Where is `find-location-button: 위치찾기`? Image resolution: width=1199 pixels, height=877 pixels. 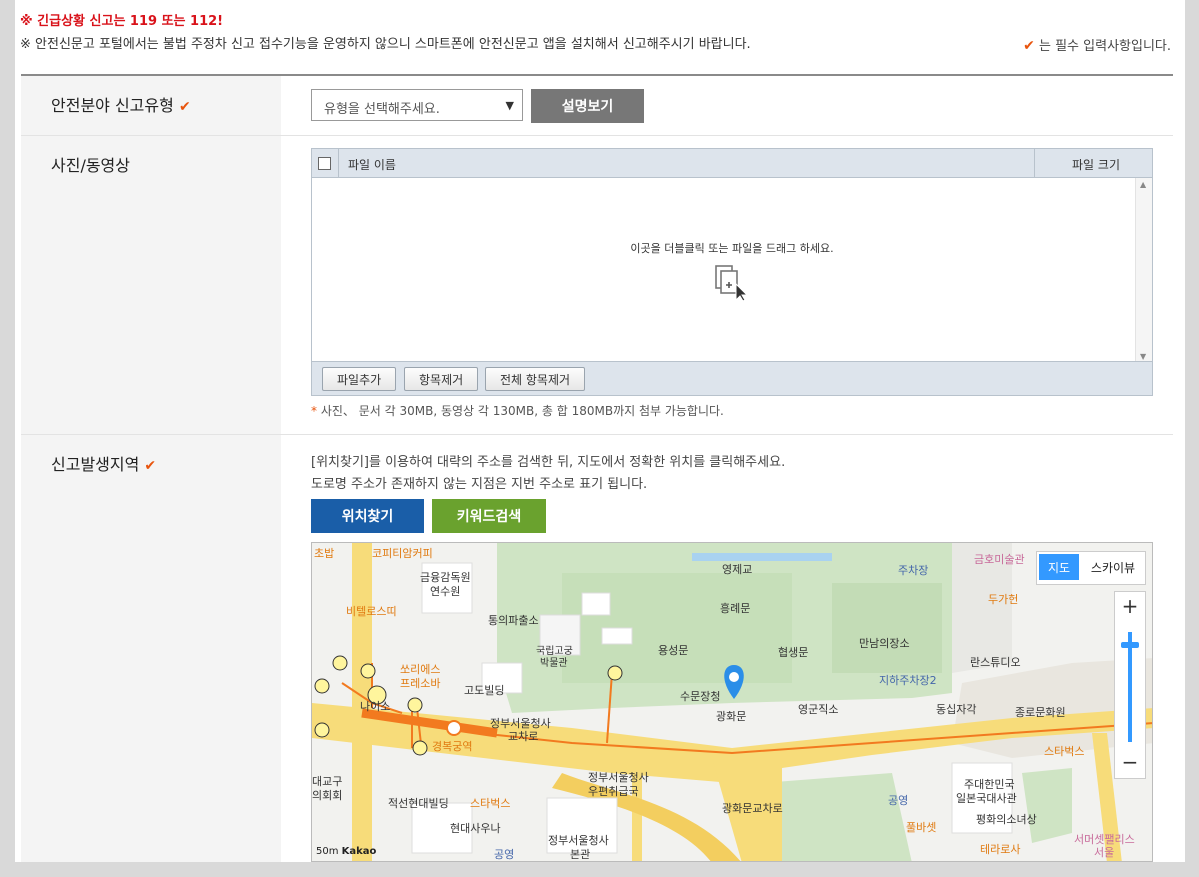
find-location-button: 위치찾기 is located at coordinates (367, 516).